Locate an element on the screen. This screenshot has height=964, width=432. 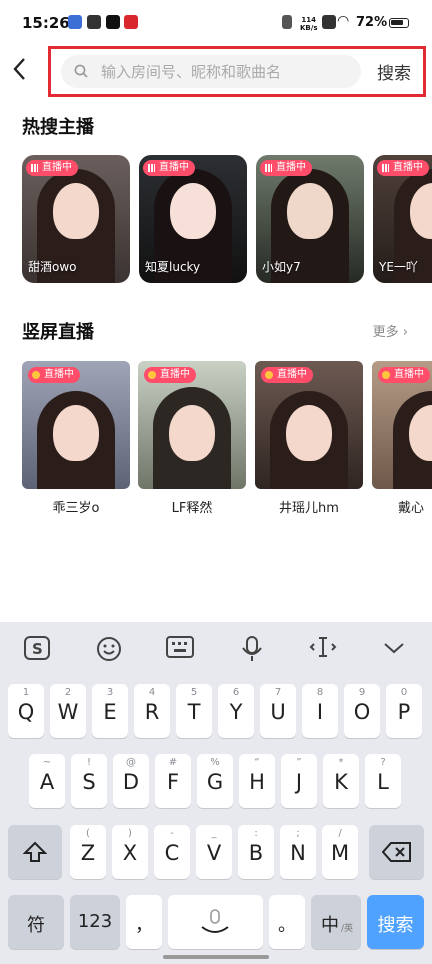
key-p: 0P is located at coordinates (404, 711).